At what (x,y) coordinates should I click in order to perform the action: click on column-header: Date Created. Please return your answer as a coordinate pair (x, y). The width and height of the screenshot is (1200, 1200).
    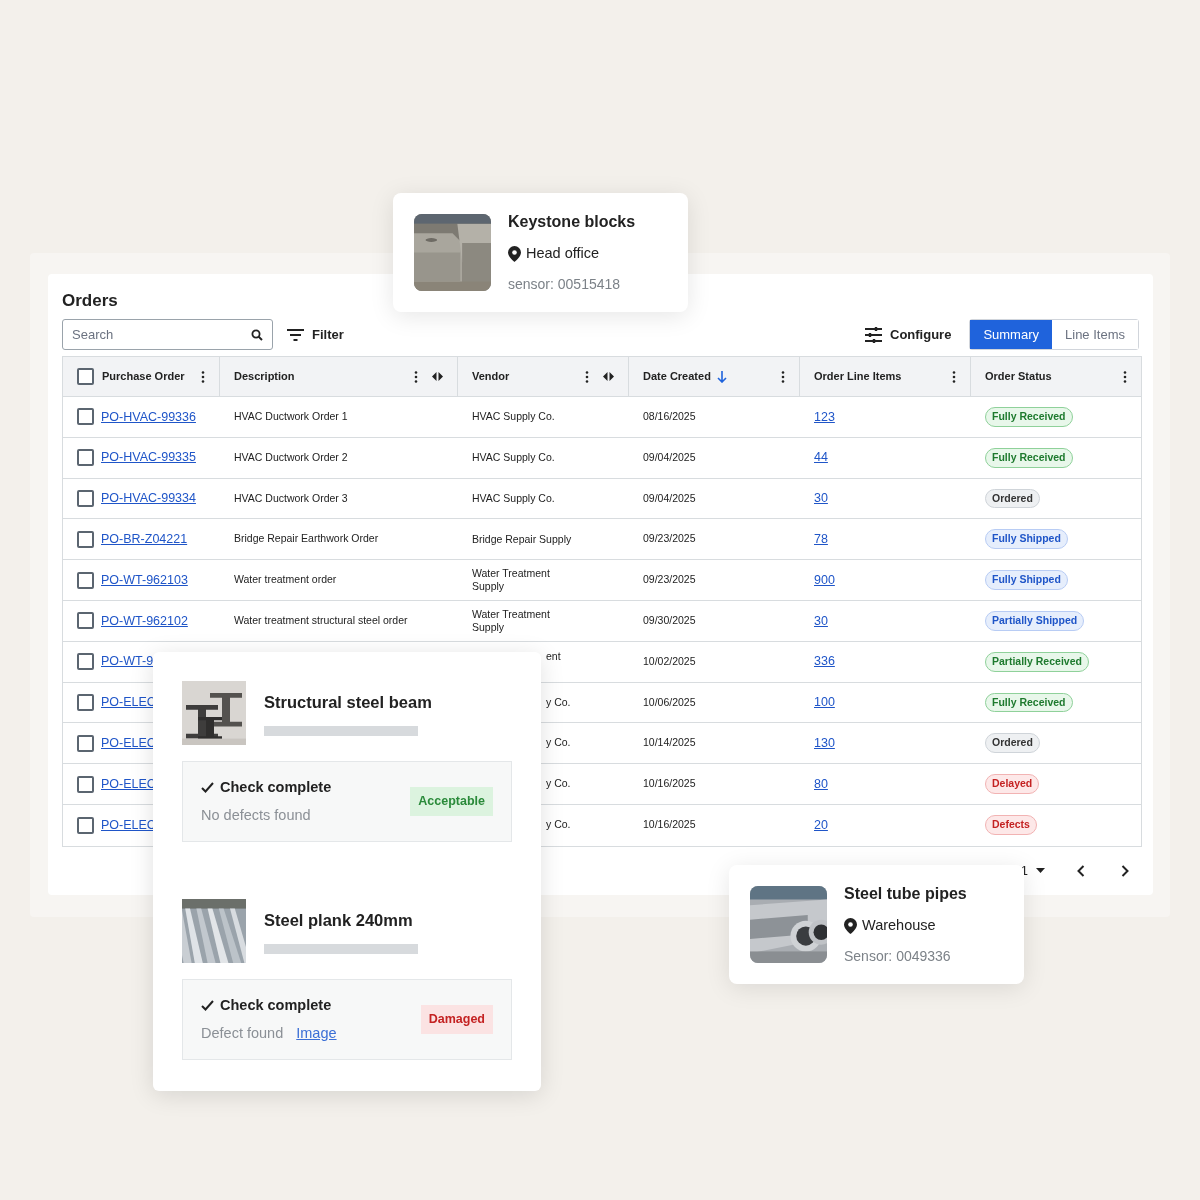
    Looking at the image, I should click on (677, 376).